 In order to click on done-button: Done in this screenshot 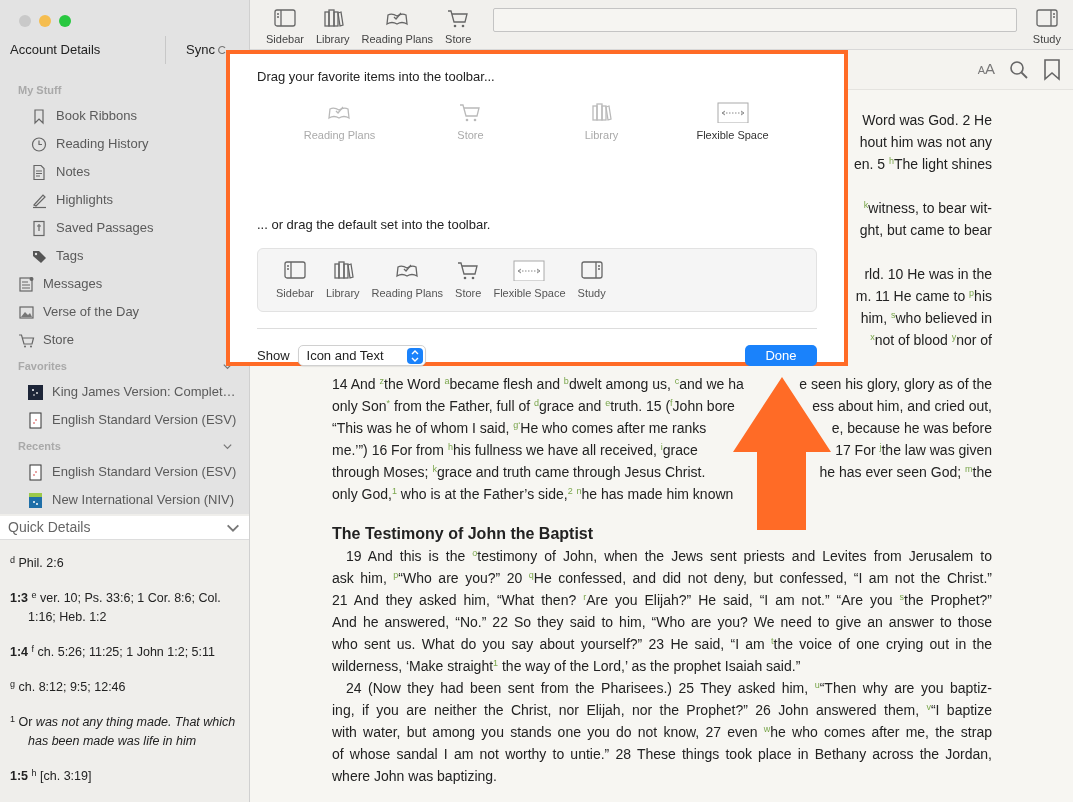, I will do `click(781, 355)`.